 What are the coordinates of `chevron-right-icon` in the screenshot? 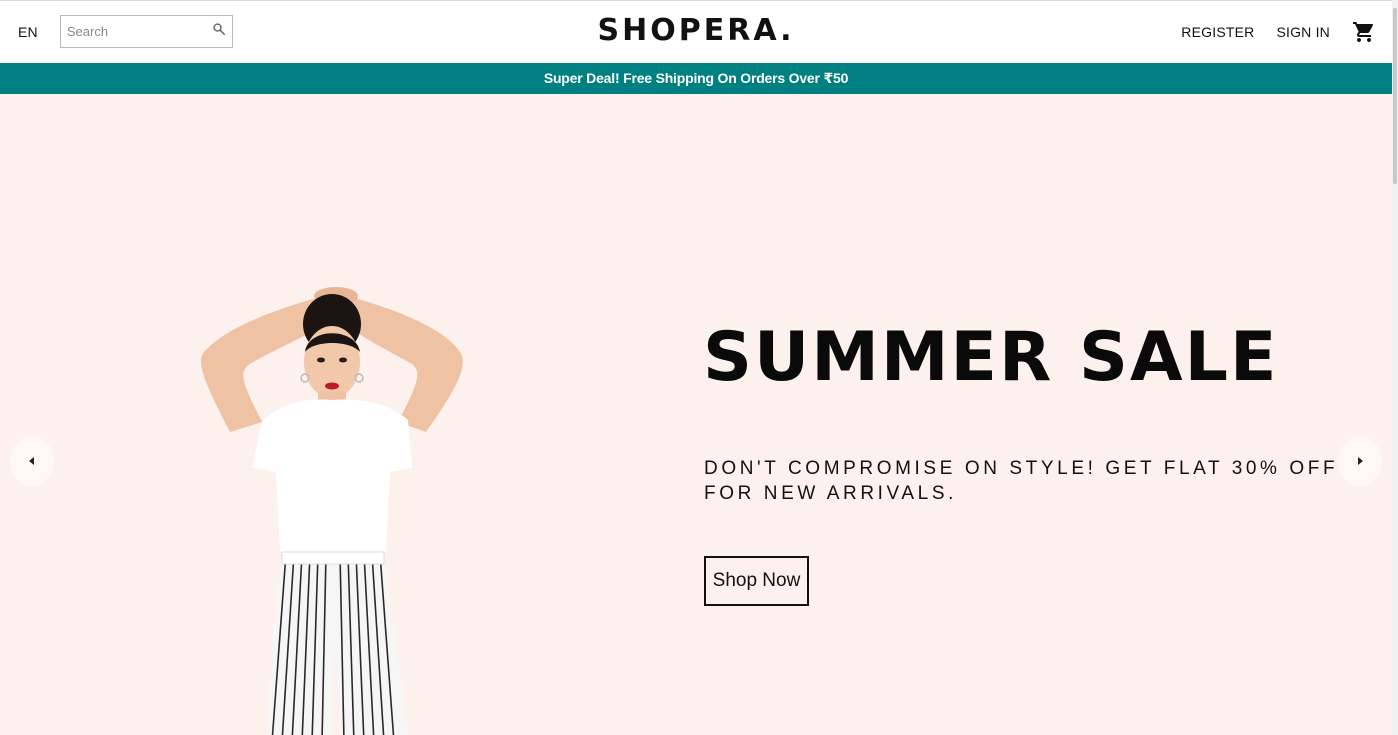 It's located at (1360, 461).